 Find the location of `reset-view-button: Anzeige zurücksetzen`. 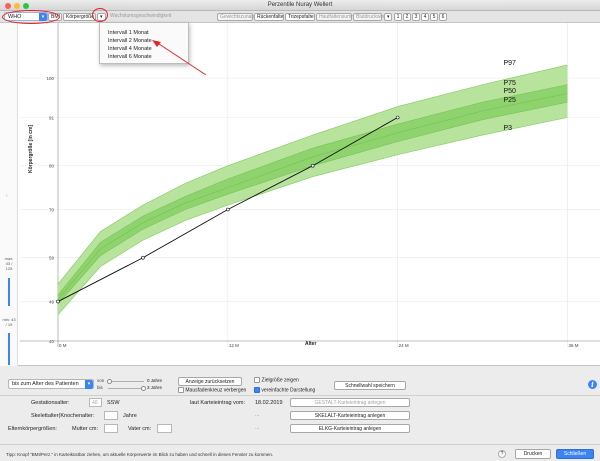

reset-view-button: Anzeige zurücksetzen is located at coordinates (210, 381).